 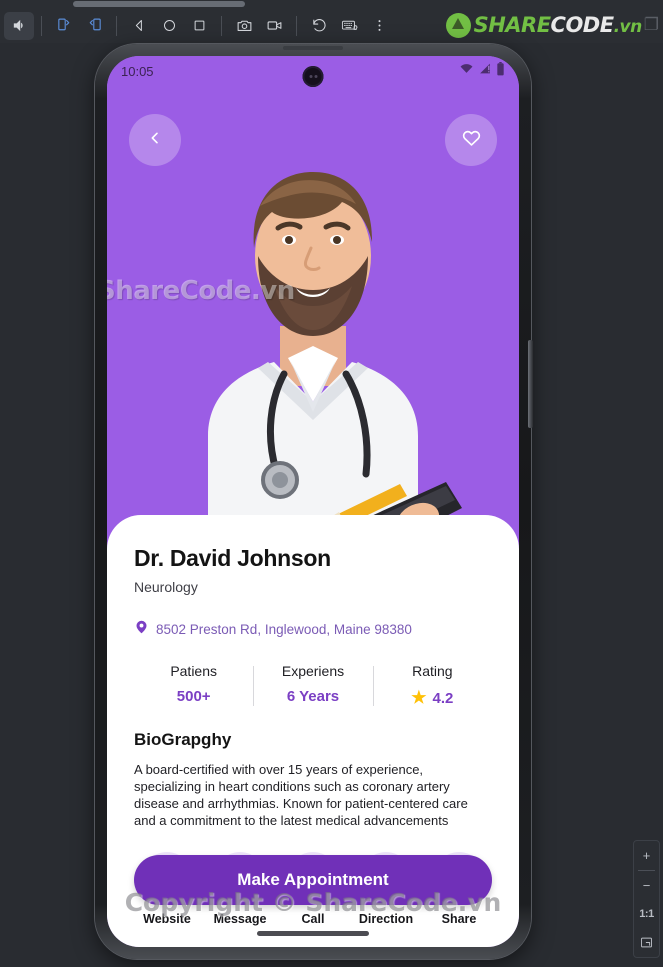 I want to click on sharecode-logo: SHARECODE.vn ❐, so click(x=552, y=25).